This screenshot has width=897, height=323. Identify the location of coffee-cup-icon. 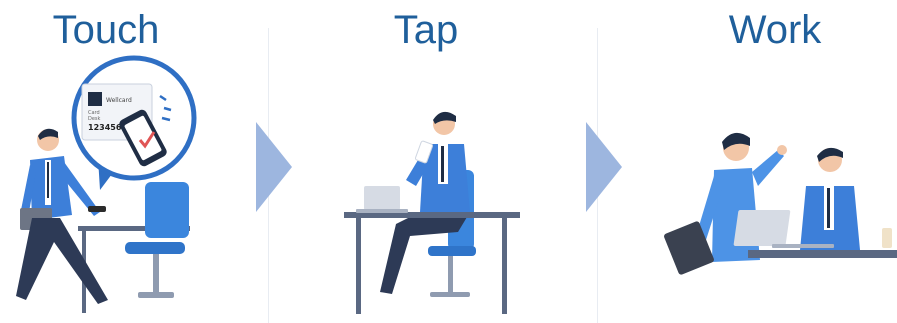
(887, 238).